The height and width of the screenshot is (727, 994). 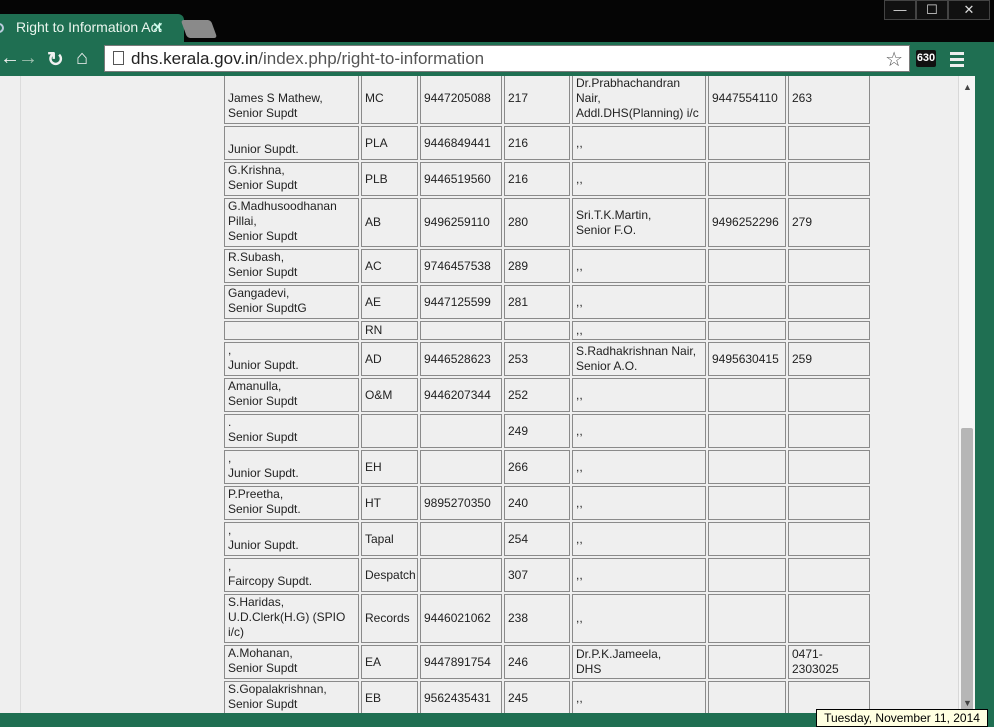 What do you see at coordinates (829, 662) in the screenshot?
I see `cell-officer-ext: 0471-2303025` at bounding box center [829, 662].